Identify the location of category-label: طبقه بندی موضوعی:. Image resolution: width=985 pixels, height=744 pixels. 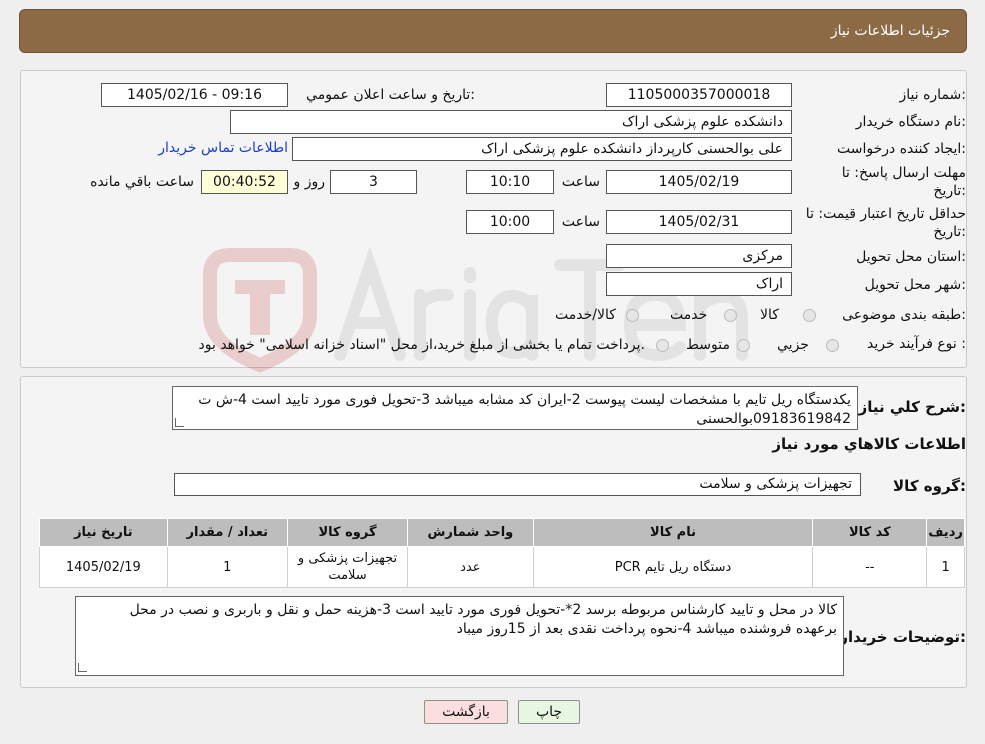
(904, 315).